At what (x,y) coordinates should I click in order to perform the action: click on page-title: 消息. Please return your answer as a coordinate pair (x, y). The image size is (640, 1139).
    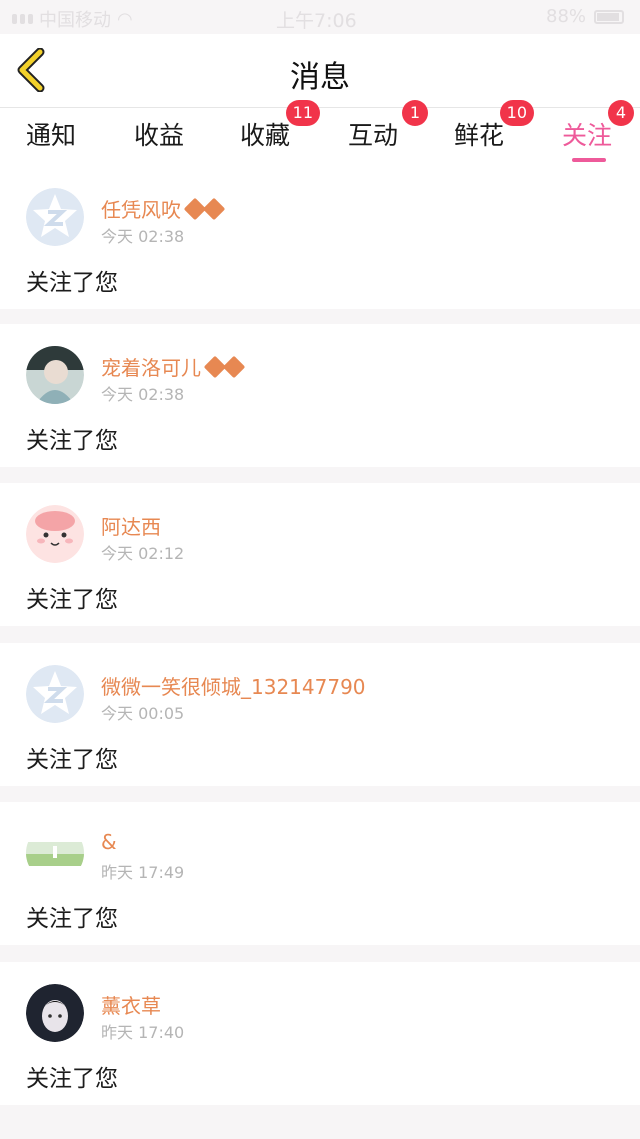
    Looking at the image, I should click on (320, 77).